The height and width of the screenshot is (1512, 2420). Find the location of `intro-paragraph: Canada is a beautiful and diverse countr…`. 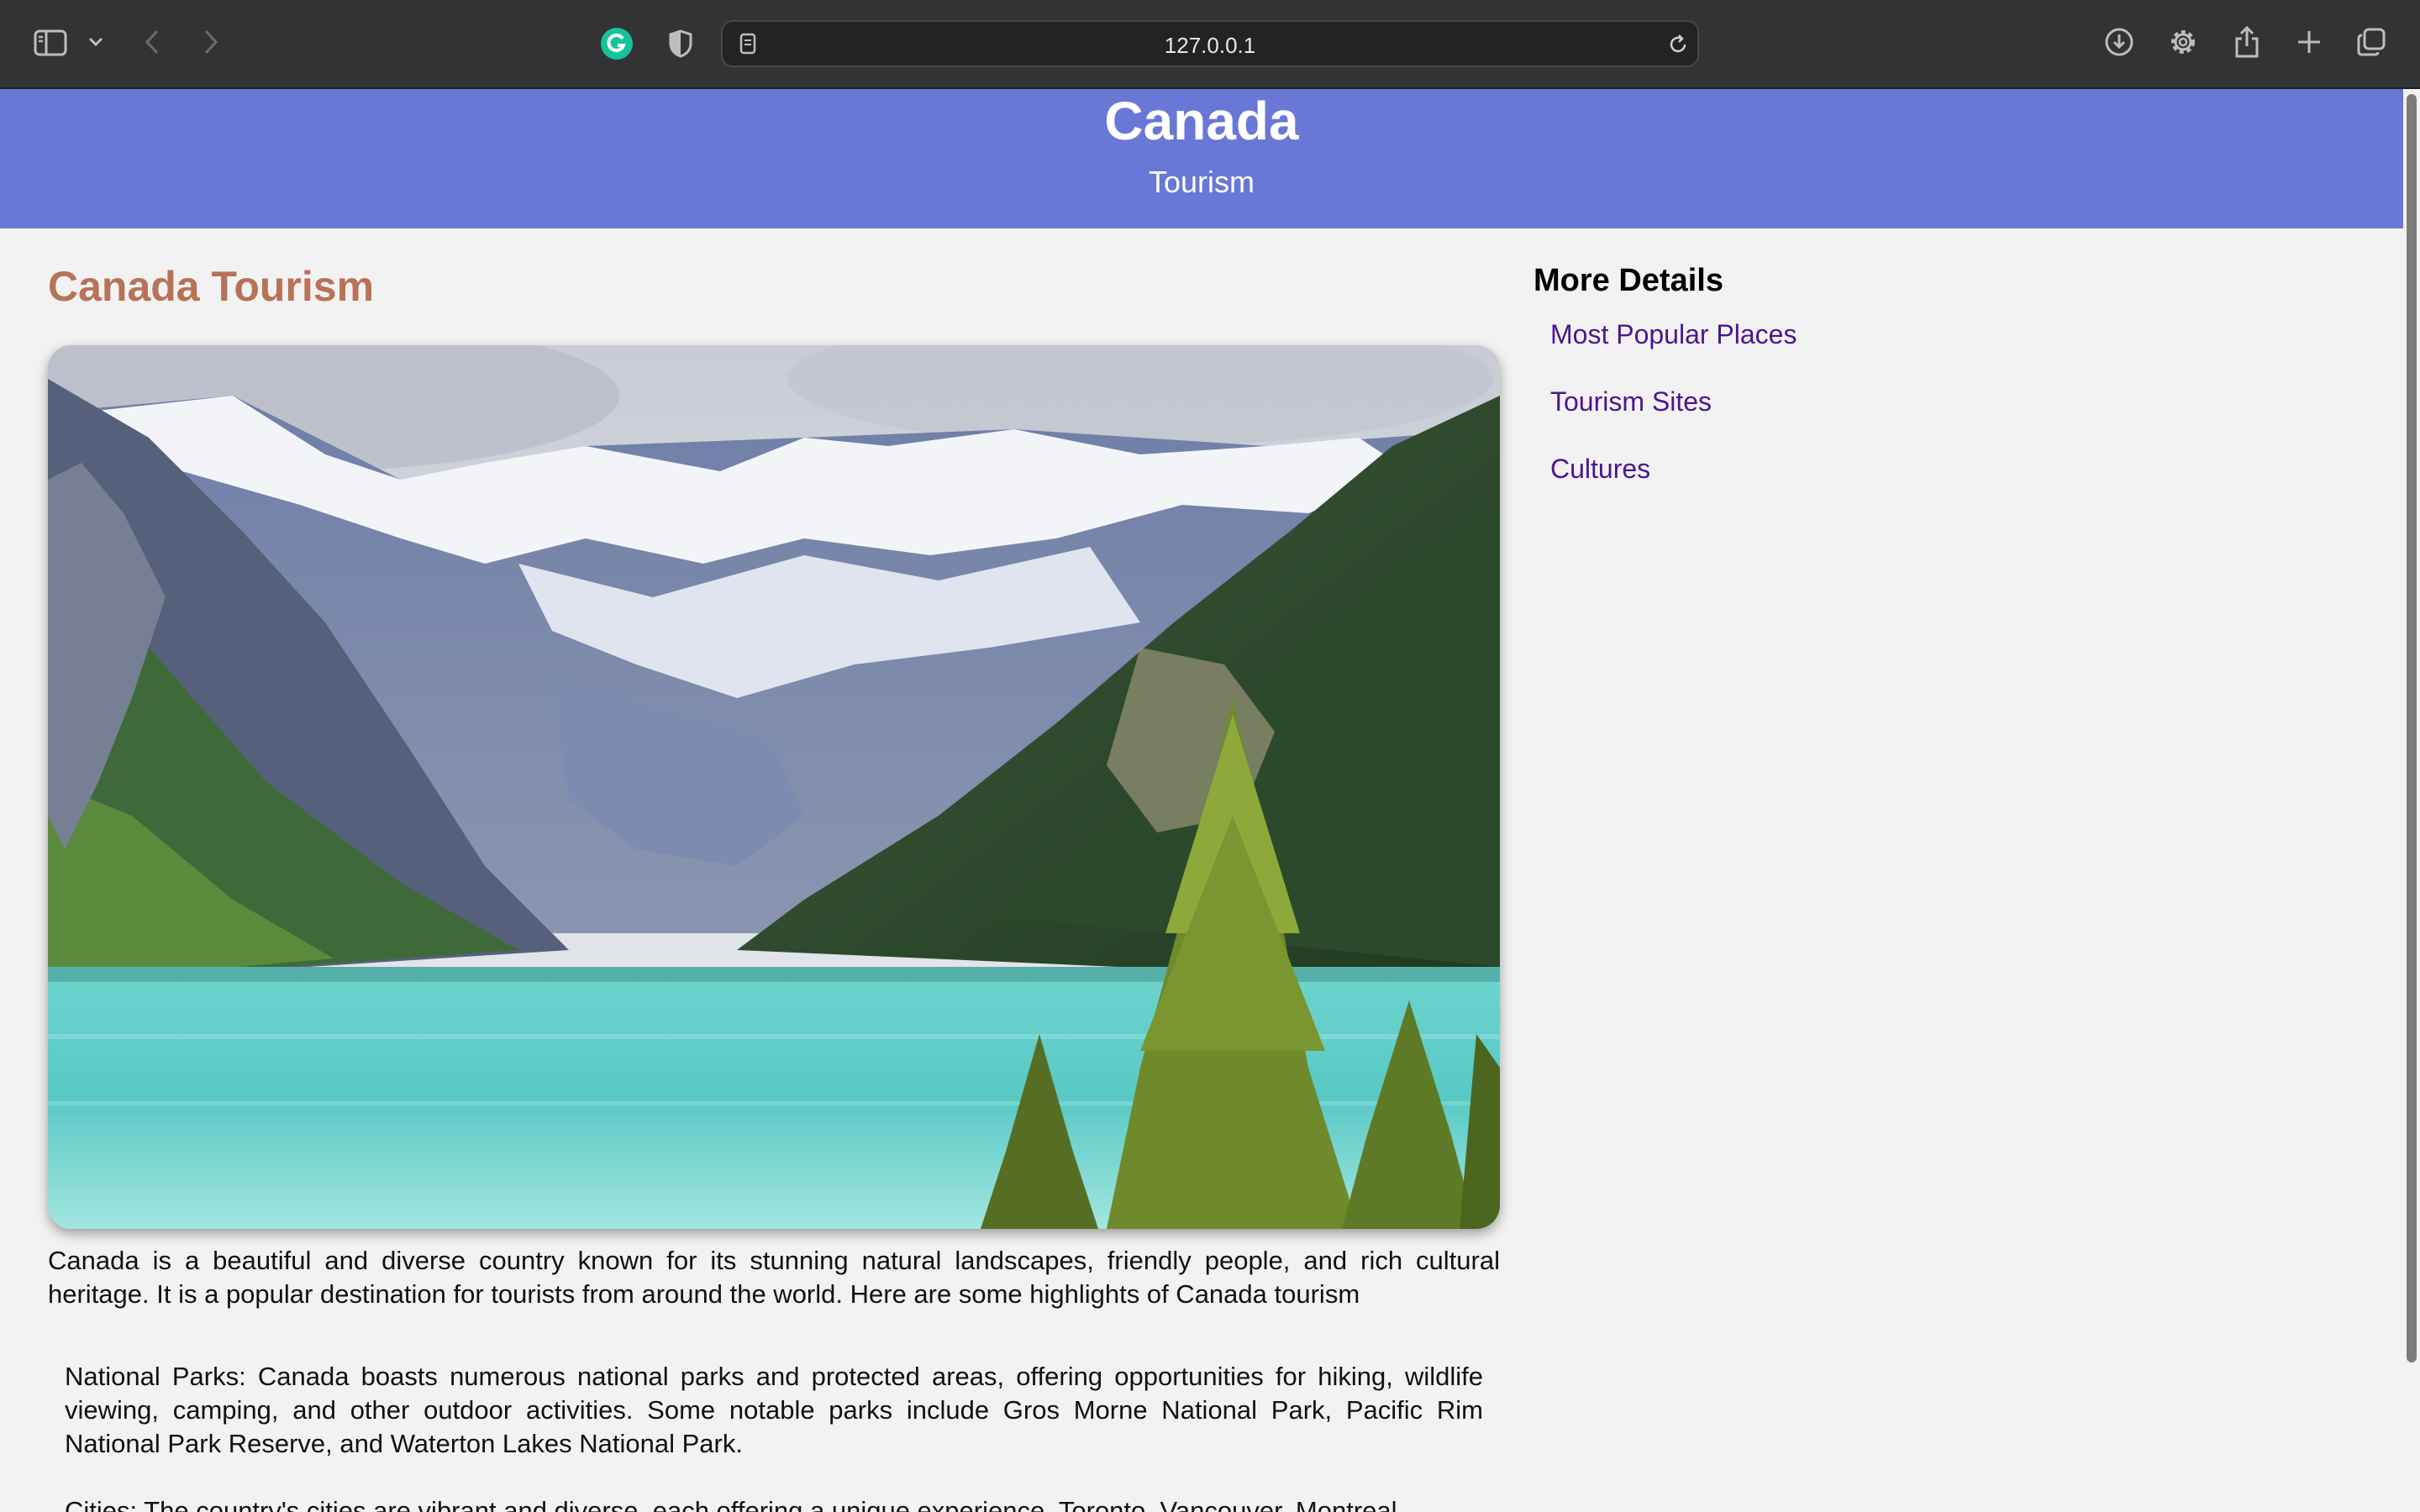

intro-paragraph: Canada is a beautiful and diverse countr… is located at coordinates (774, 1277).